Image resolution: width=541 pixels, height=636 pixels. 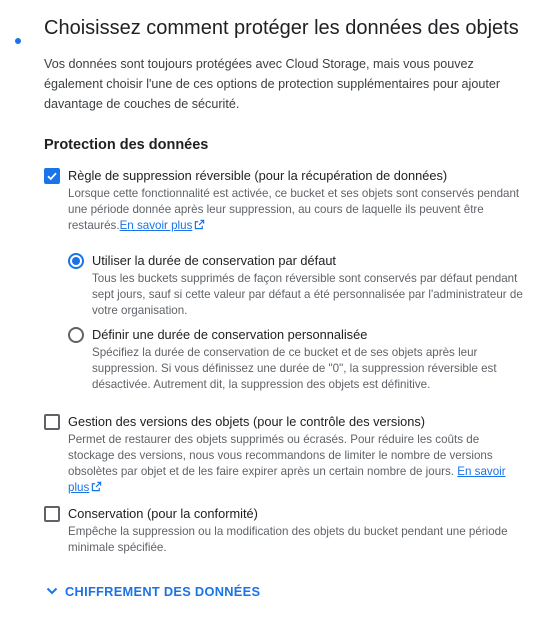 What do you see at coordinates (76, 335) in the screenshot?
I see `custom-retention-radio` at bounding box center [76, 335].